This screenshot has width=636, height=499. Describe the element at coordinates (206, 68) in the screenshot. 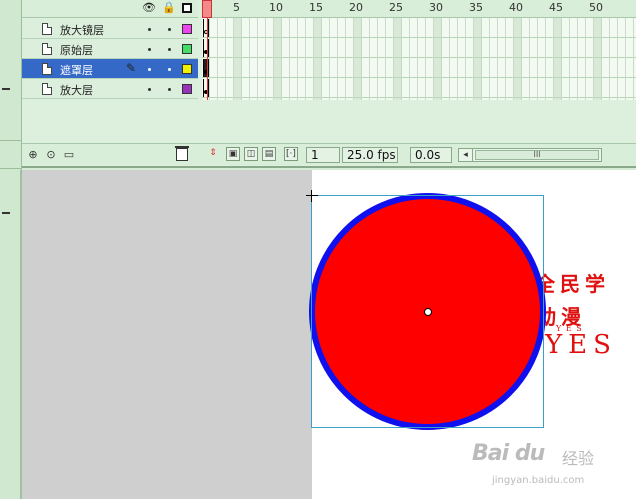

I see `keyframe-selected` at that location.